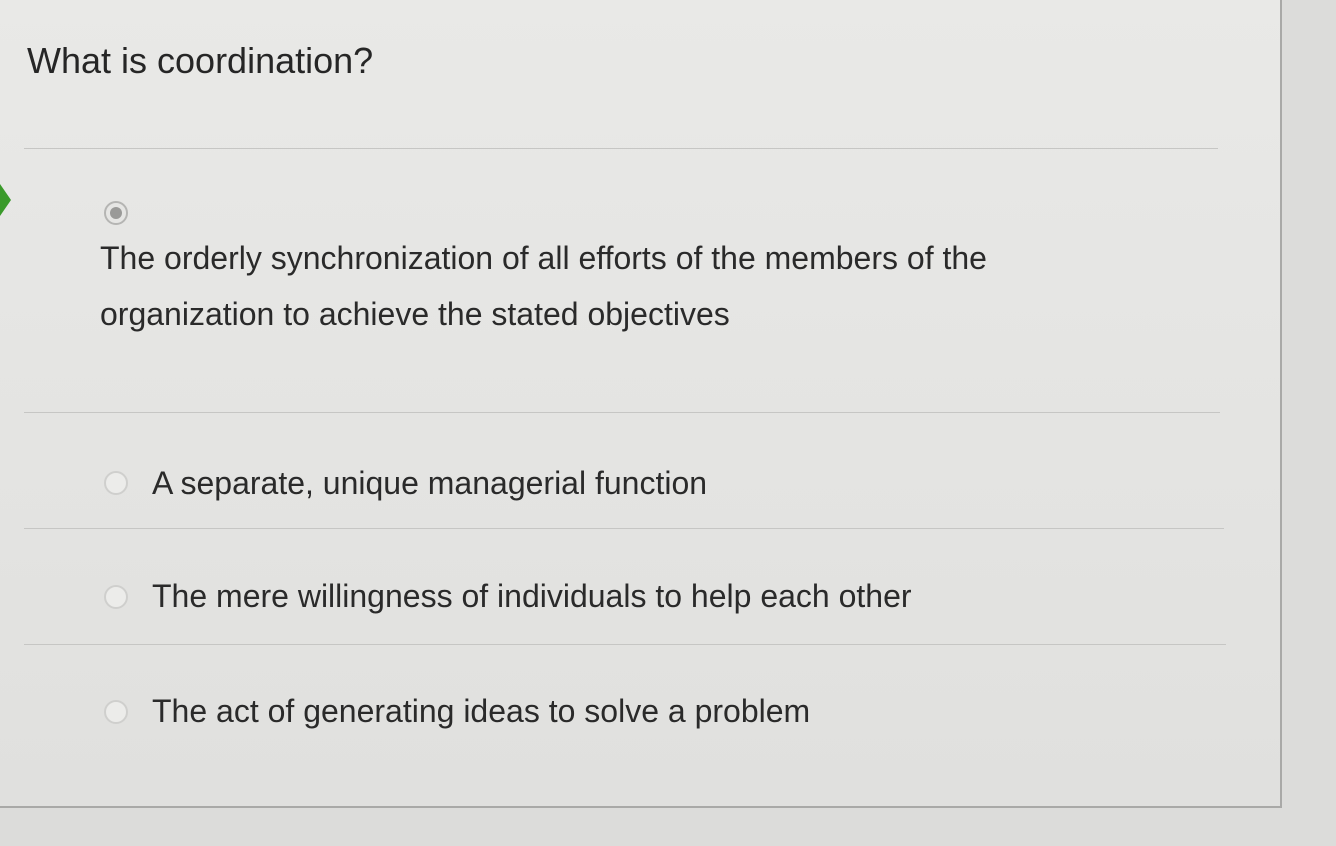  Describe the element at coordinates (430, 483) in the screenshot. I see `answer-option-label: A separate, unique managerial function` at that location.